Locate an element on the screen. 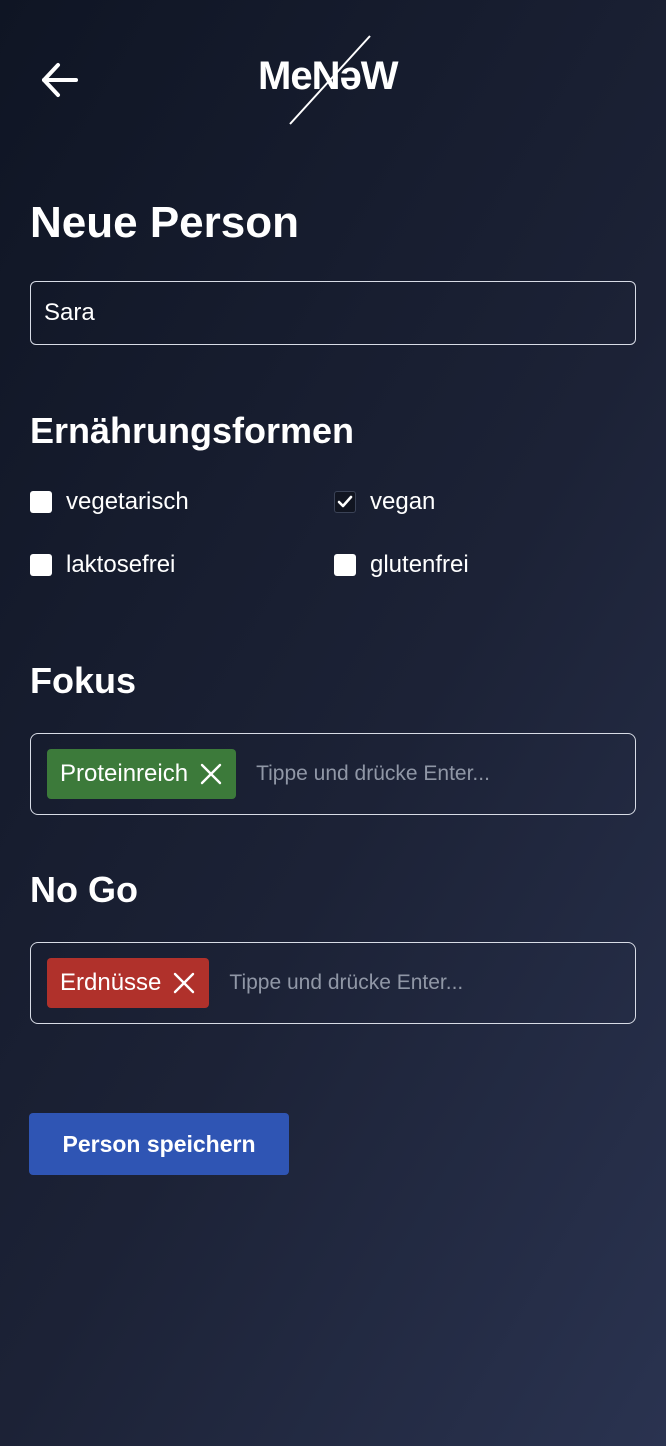 The width and height of the screenshot is (666, 1446). diet-option-label: vegetarisch is located at coordinates (127, 501).